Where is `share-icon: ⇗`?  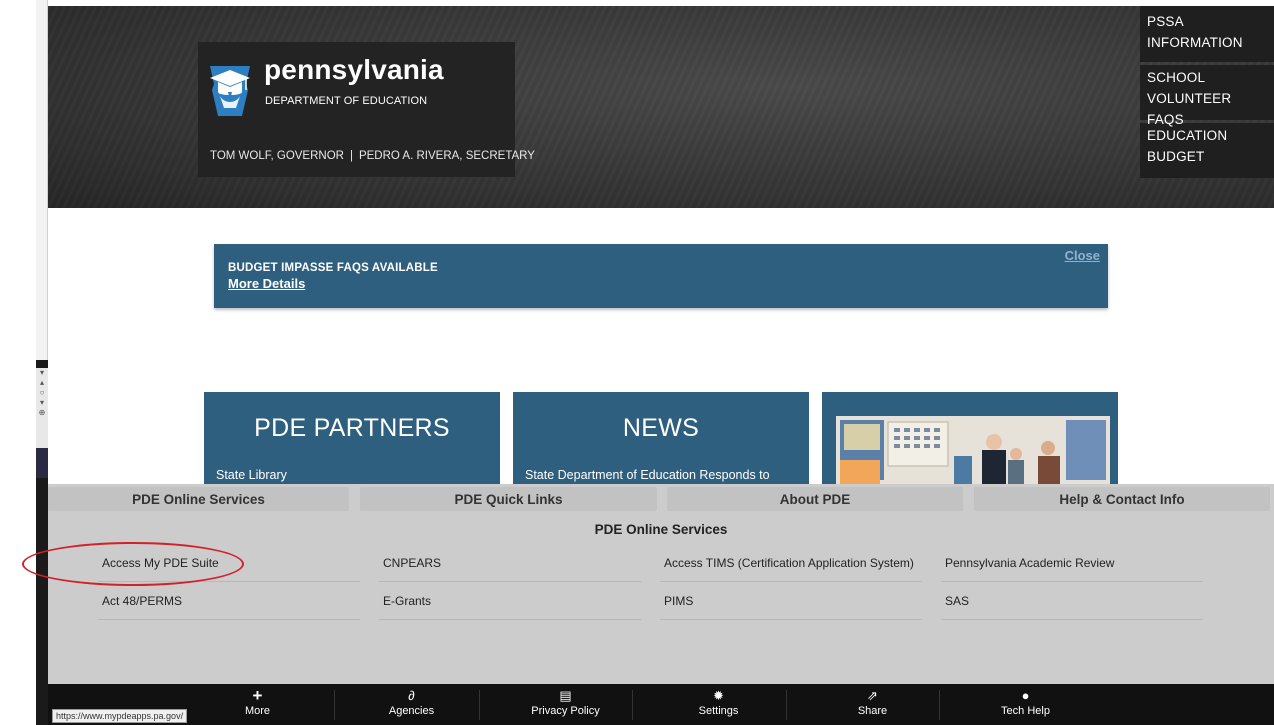 share-icon: ⇗ is located at coordinates (872, 695).